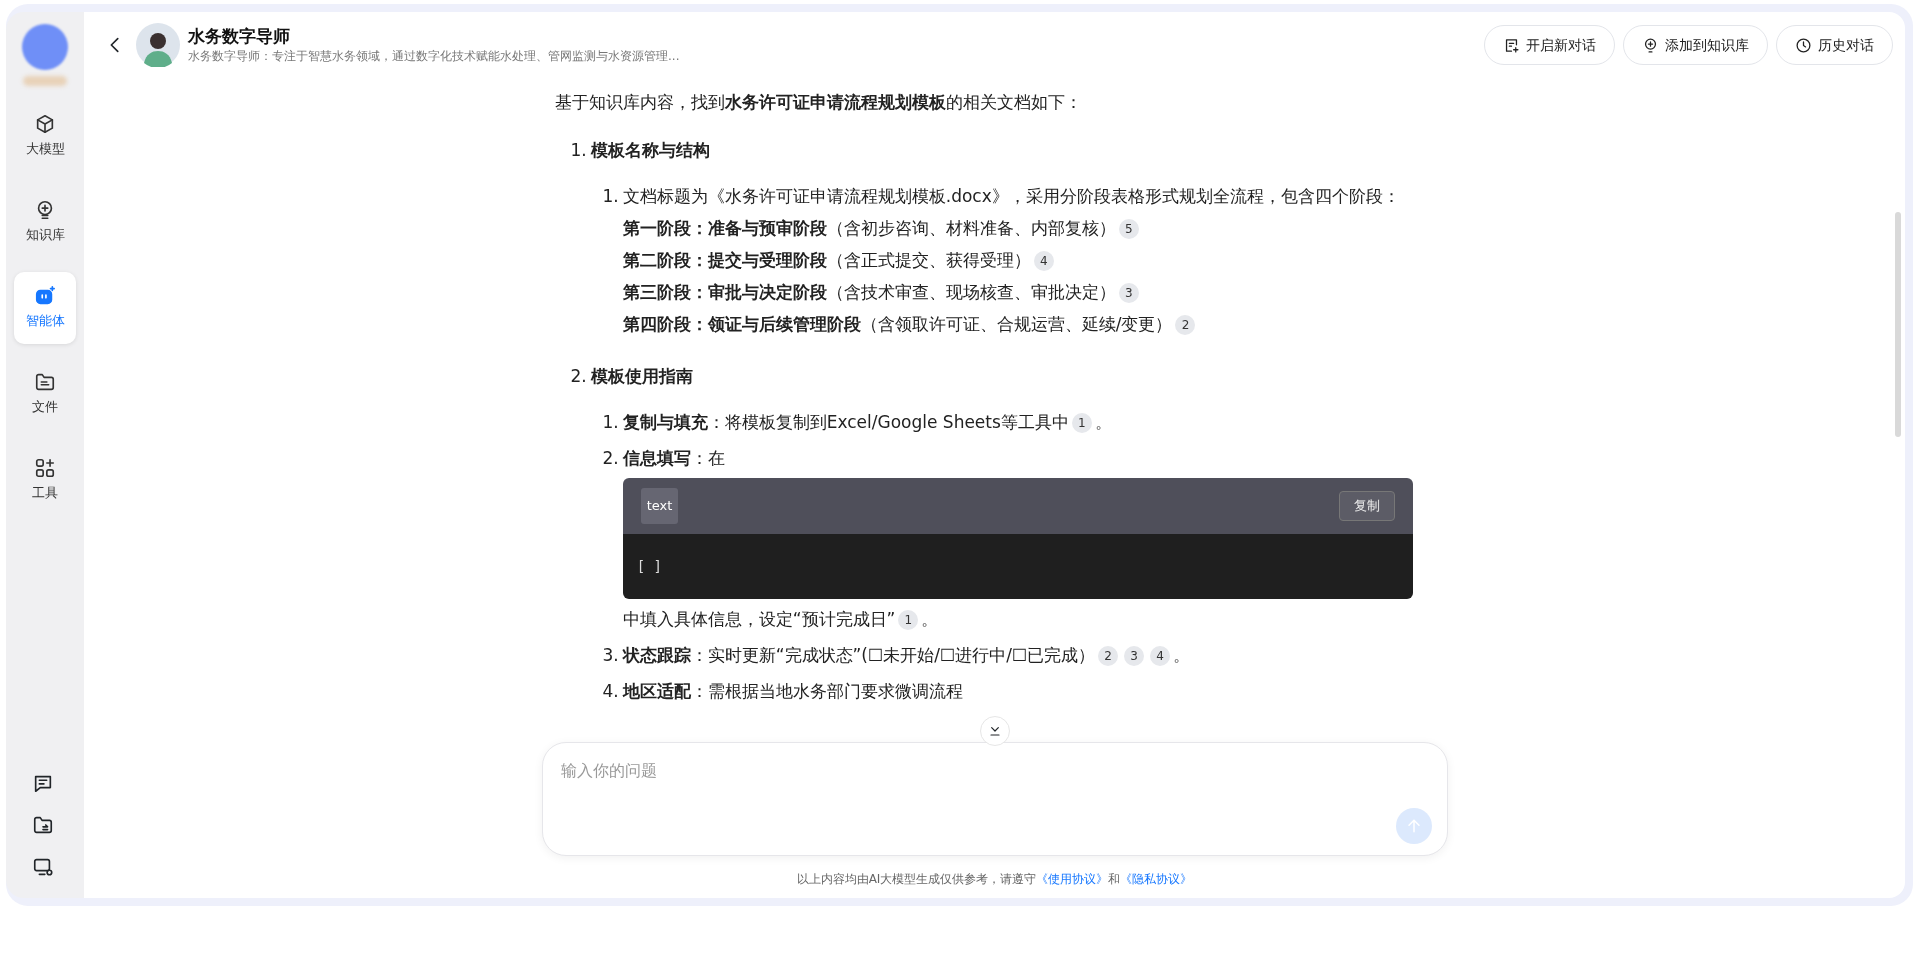 The height and width of the screenshot is (978, 1919). I want to click on stage-text: 第一阶段：准备与预审阶段（含初步咨询、材料准备、内部复核）, so click(869, 228).